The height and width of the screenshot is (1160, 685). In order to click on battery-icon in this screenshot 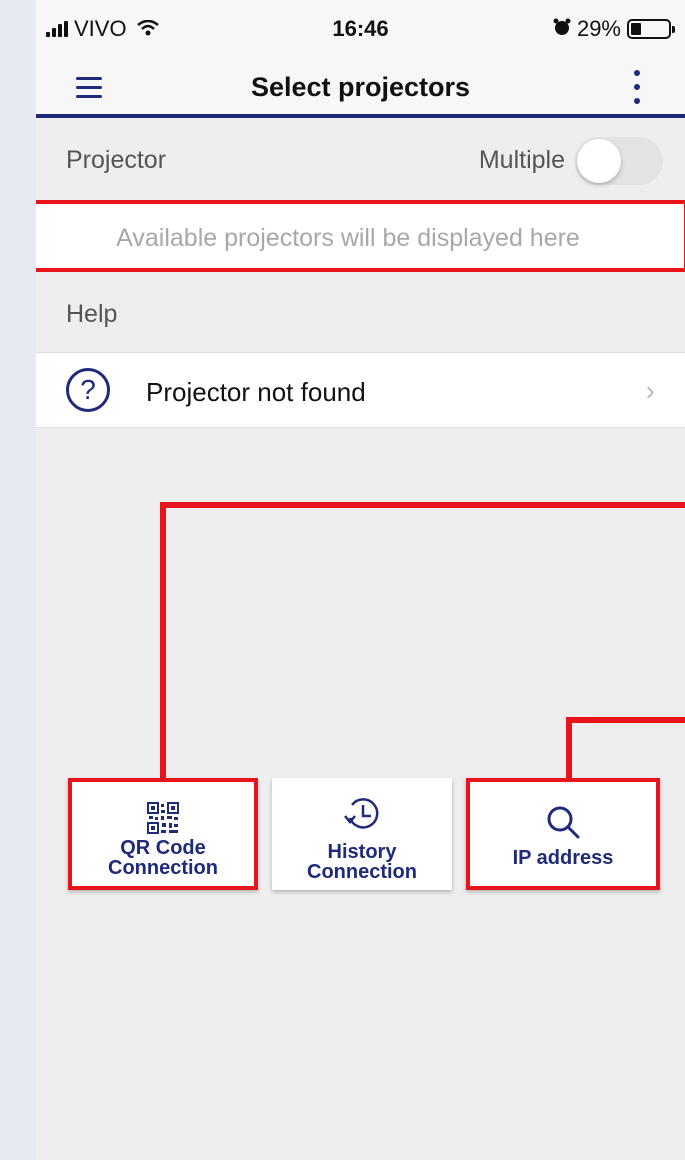, I will do `click(651, 29)`.